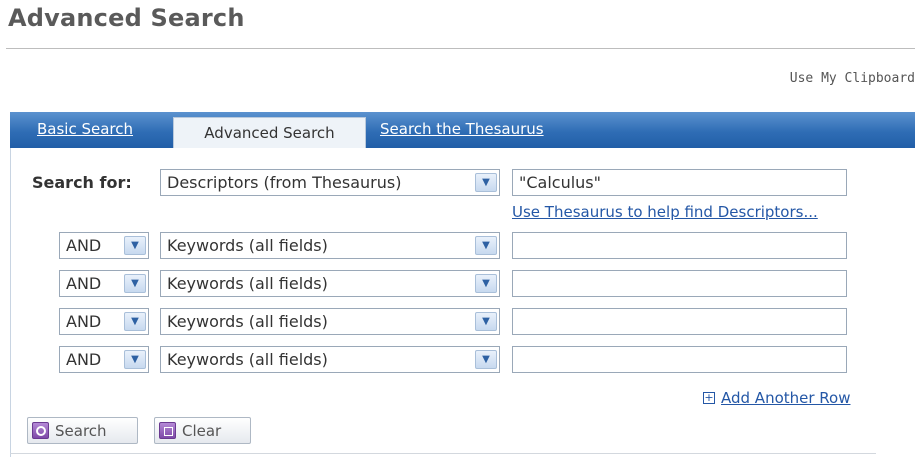 This screenshot has width=915, height=457. What do you see at coordinates (330, 359) in the screenshot?
I see `field-select-4: Keywords (all fields) ▼` at bounding box center [330, 359].